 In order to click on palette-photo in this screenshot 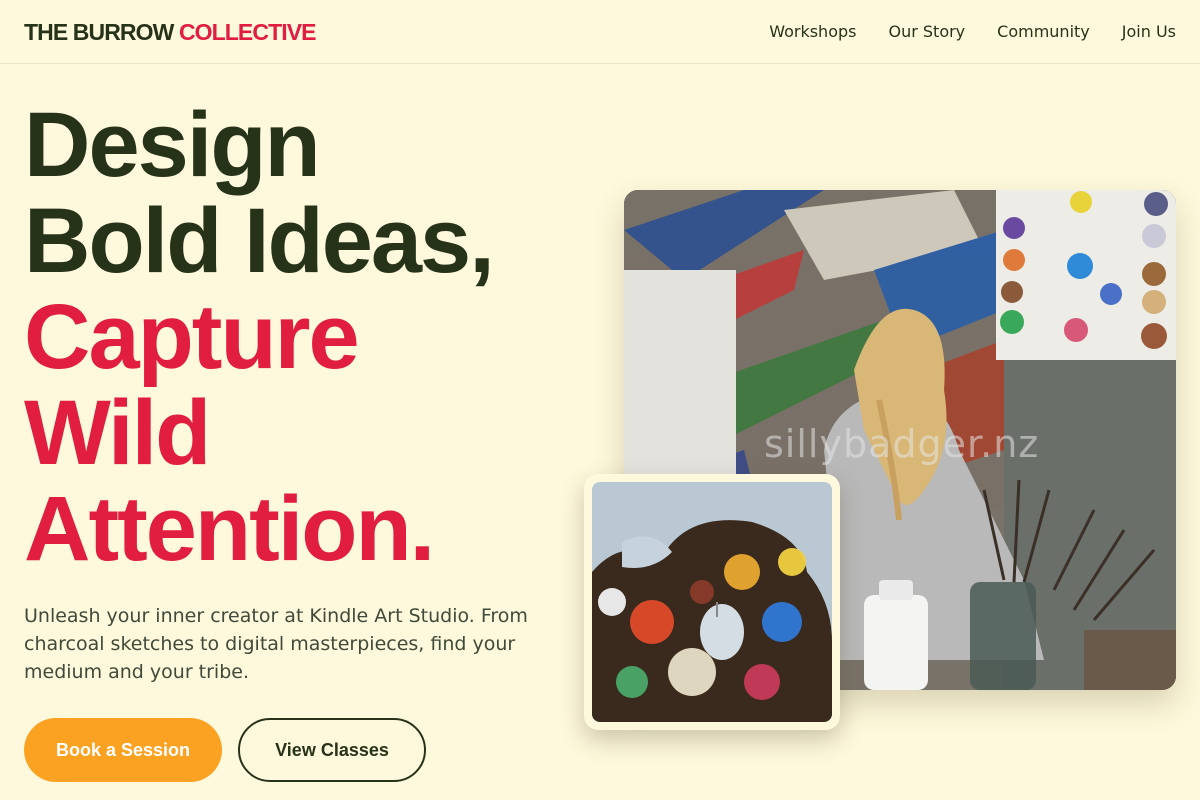, I will do `click(712, 602)`.